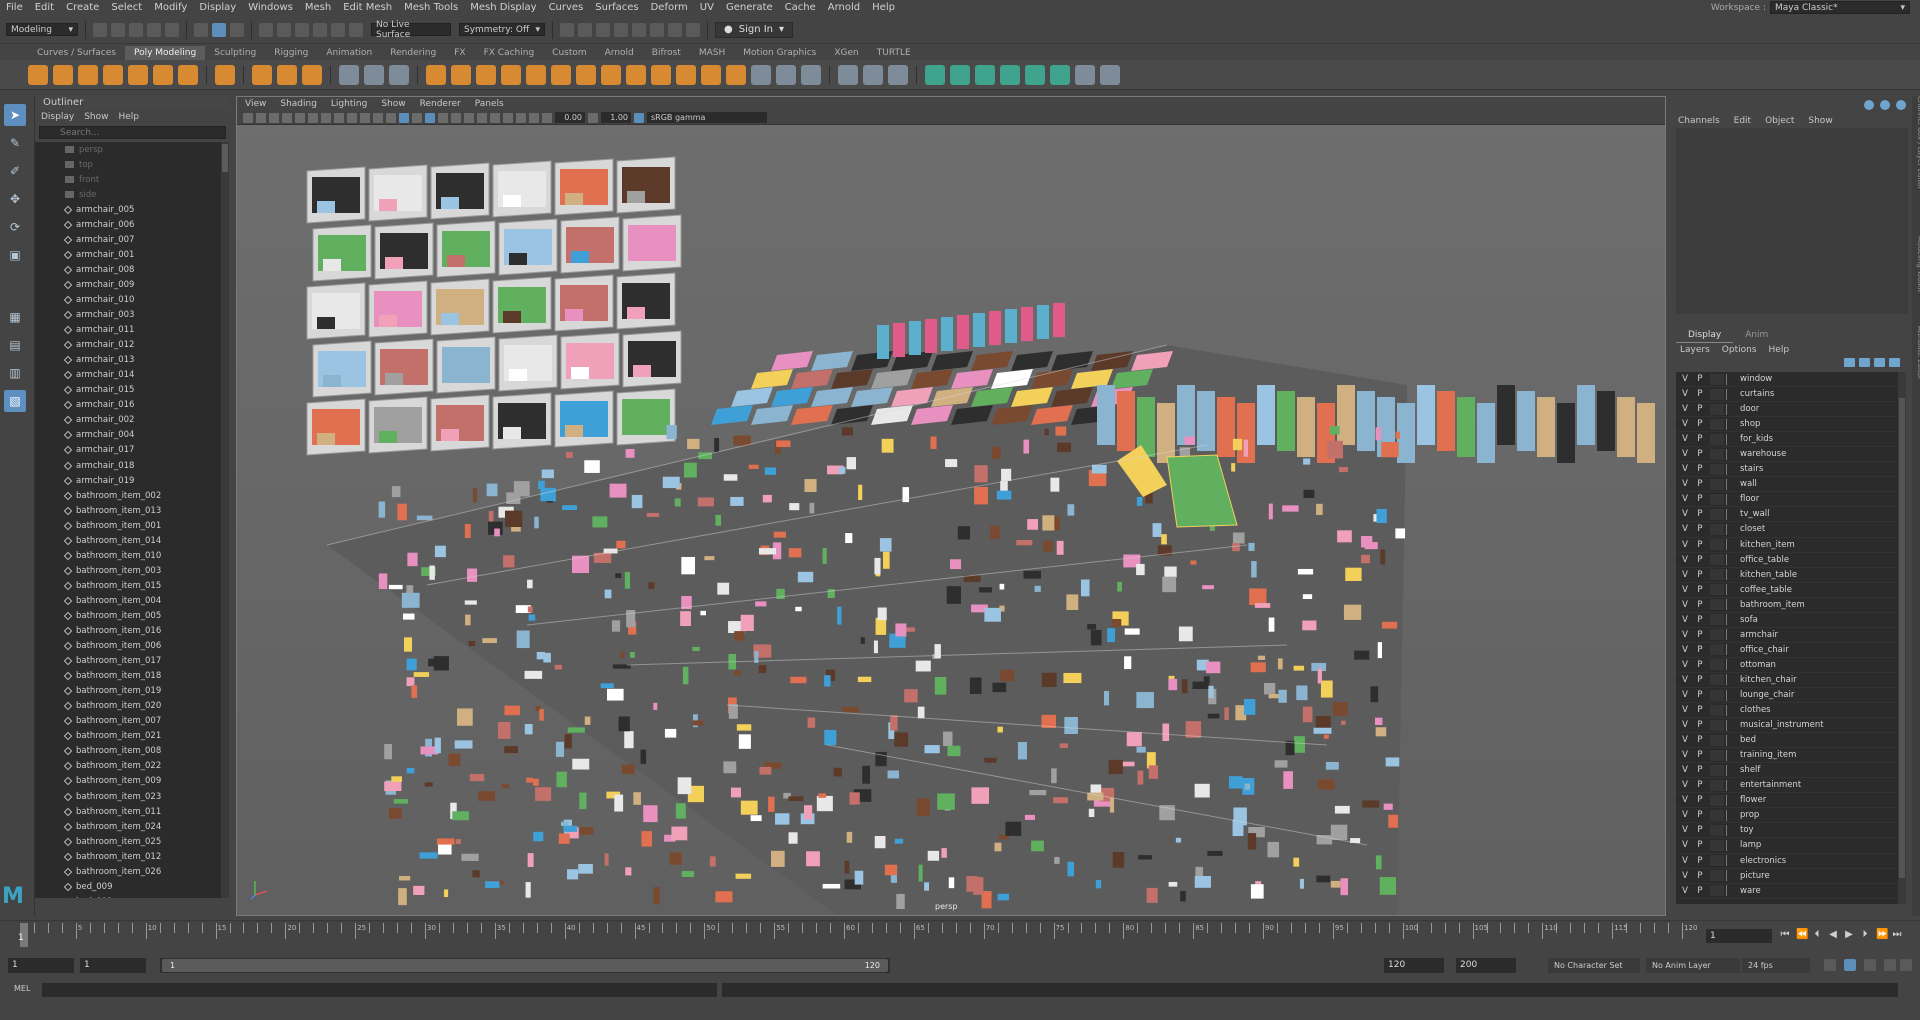 This screenshot has height=1020, width=1920. Describe the element at coordinates (128, 600) in the screenshot. I see `outliner-item: bathroom_item_004` at that location.